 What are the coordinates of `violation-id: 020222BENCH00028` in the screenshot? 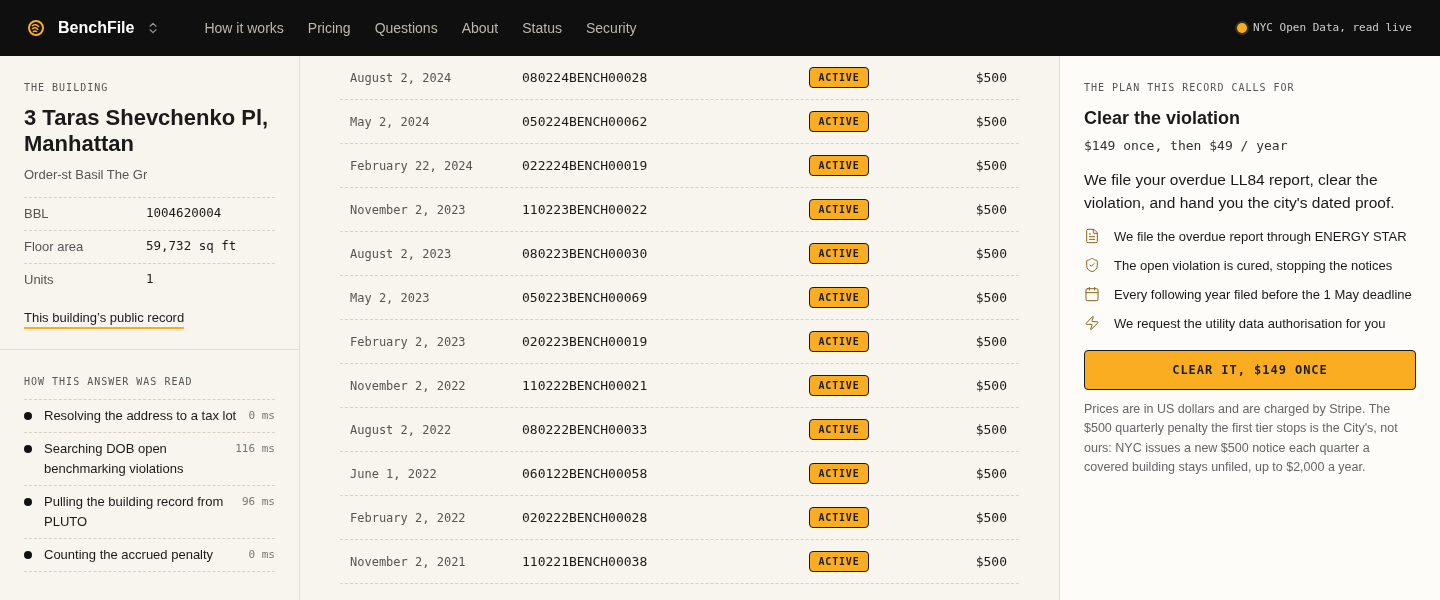 It's located at (585, 517).